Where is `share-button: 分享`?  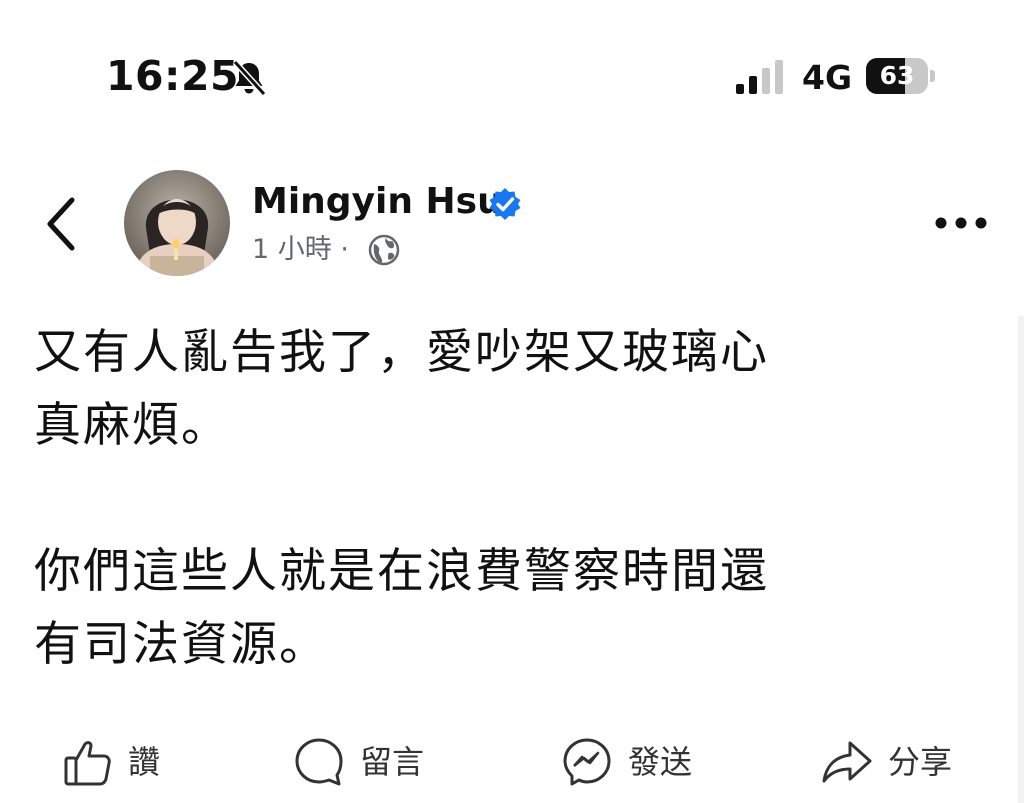
share-button: 分享 is located at coordinates (886, 762).